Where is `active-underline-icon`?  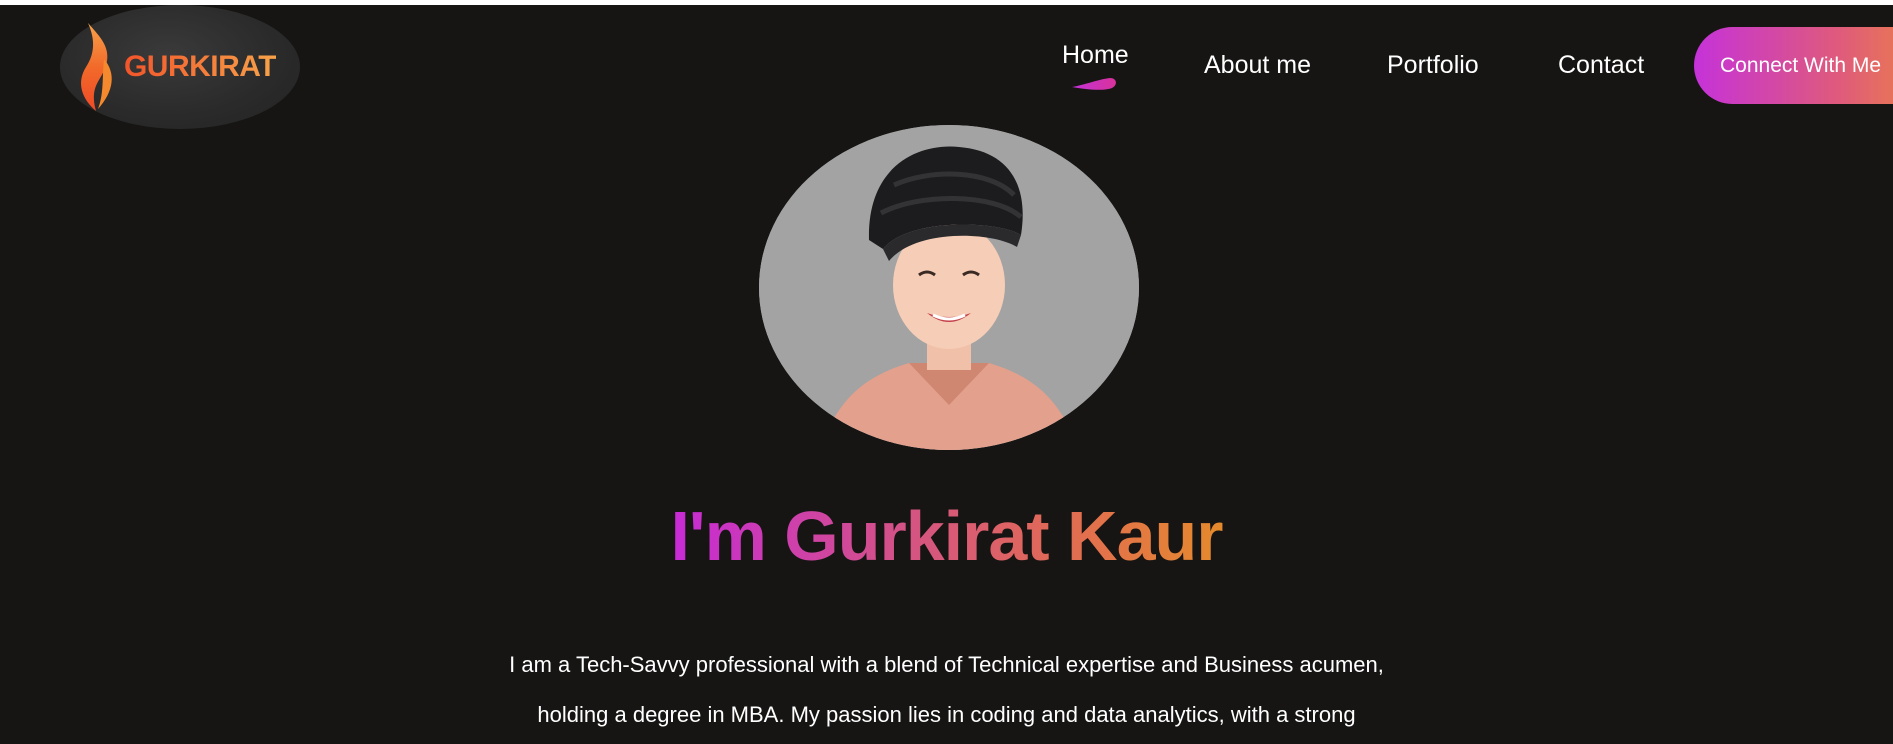
active-underline-icon is located at coordinates (1094, 84).